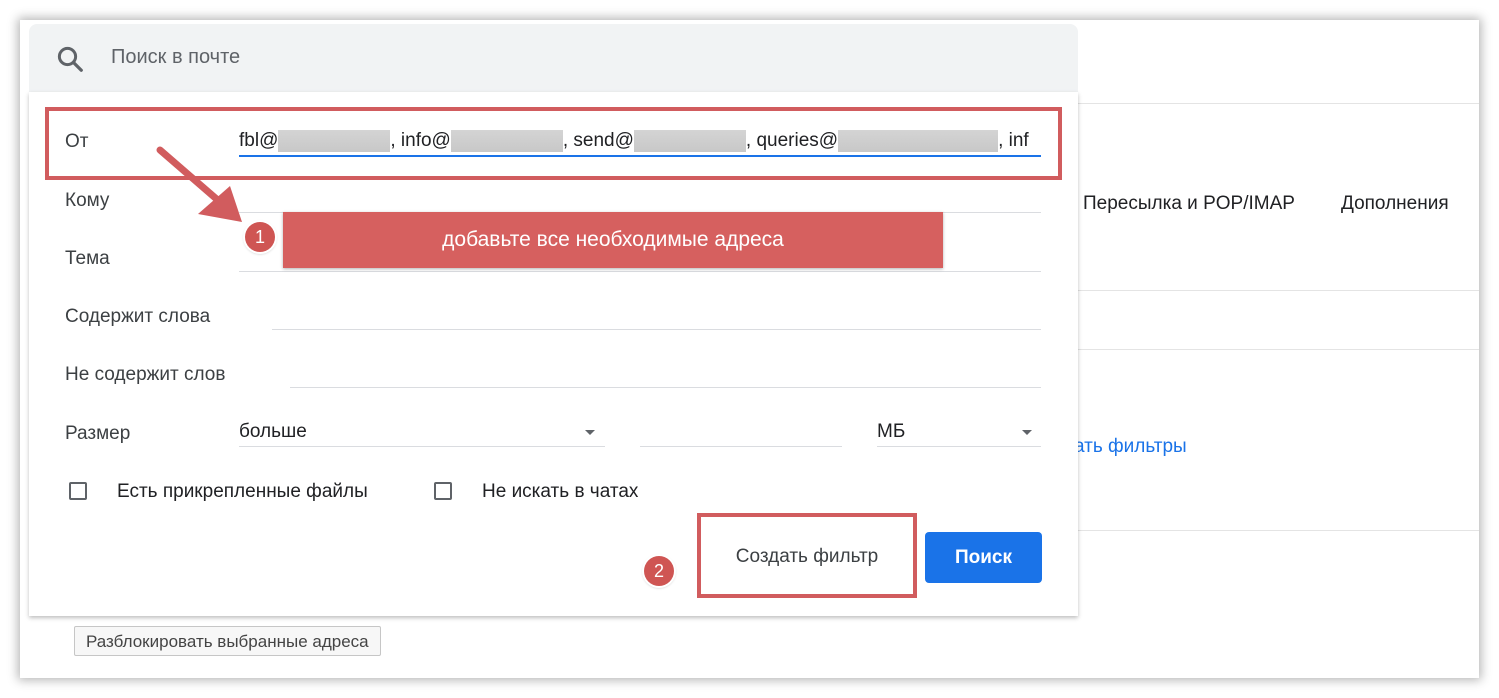 The height and width of the screenshot is (698, 1499). Describe the element at coordinates (443, 491) in the screenshot. I see `exclude-chats-checkbox` at that location.